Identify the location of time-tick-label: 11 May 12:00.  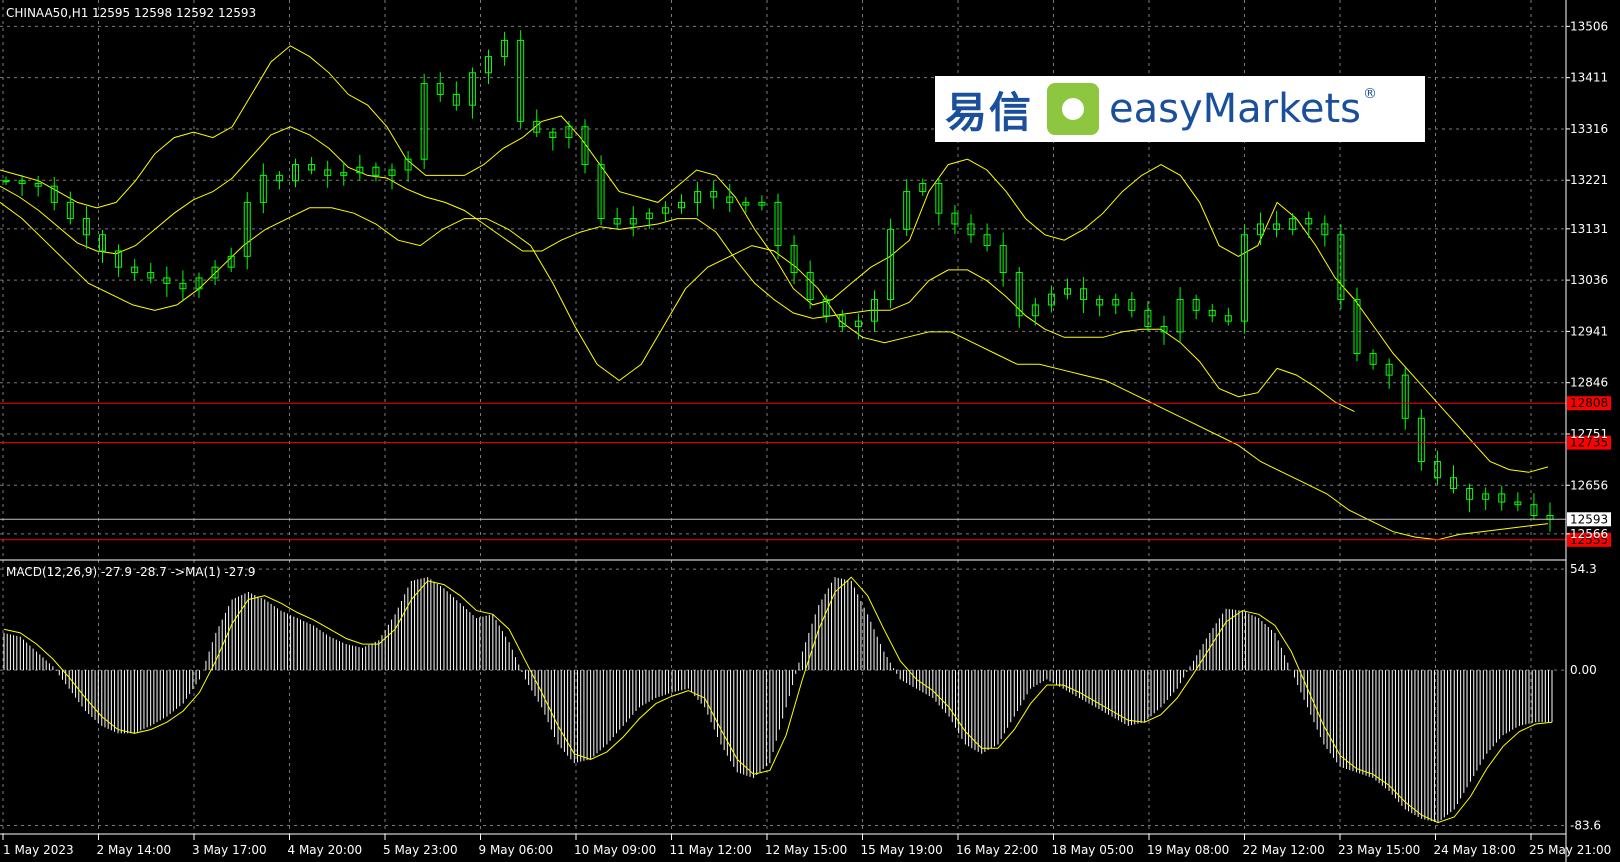
(711, 850).